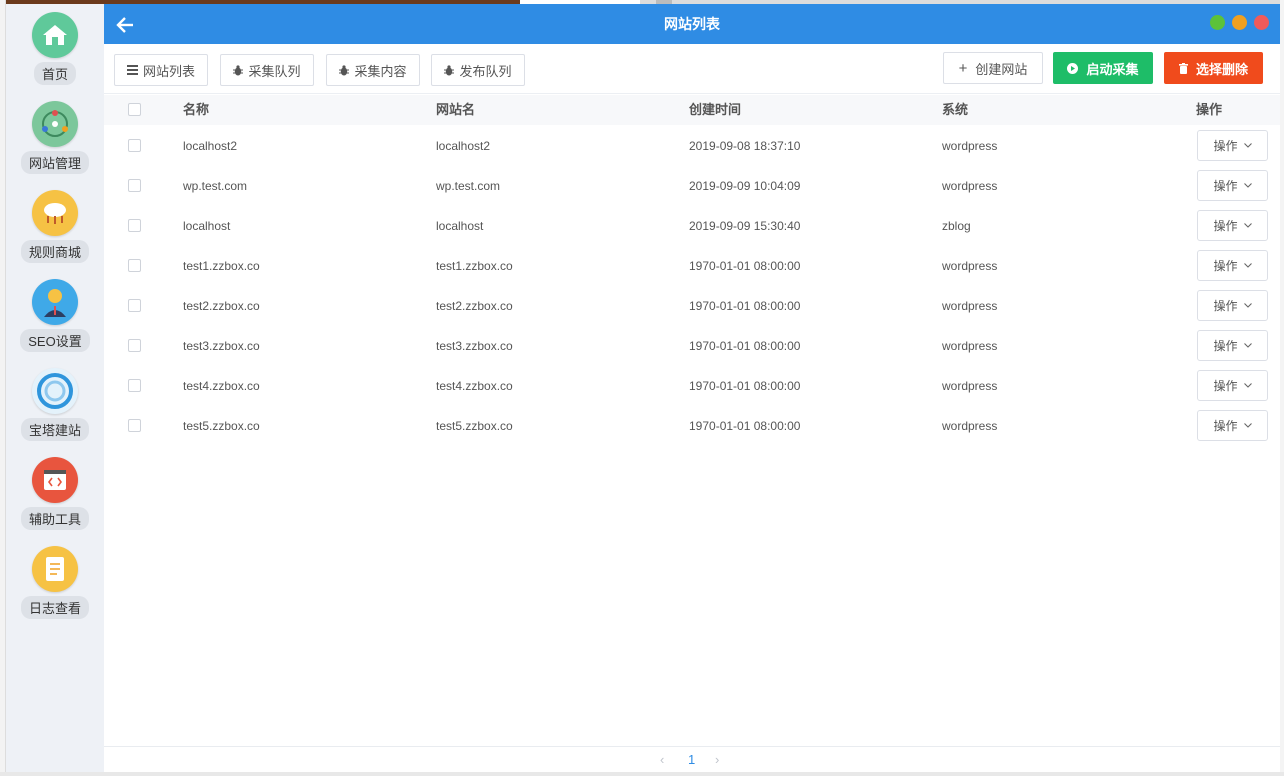  Describe the element at coordinates (267, 70) in the screenshot. I see `tab-collect-queue: 采集队列` at that location.